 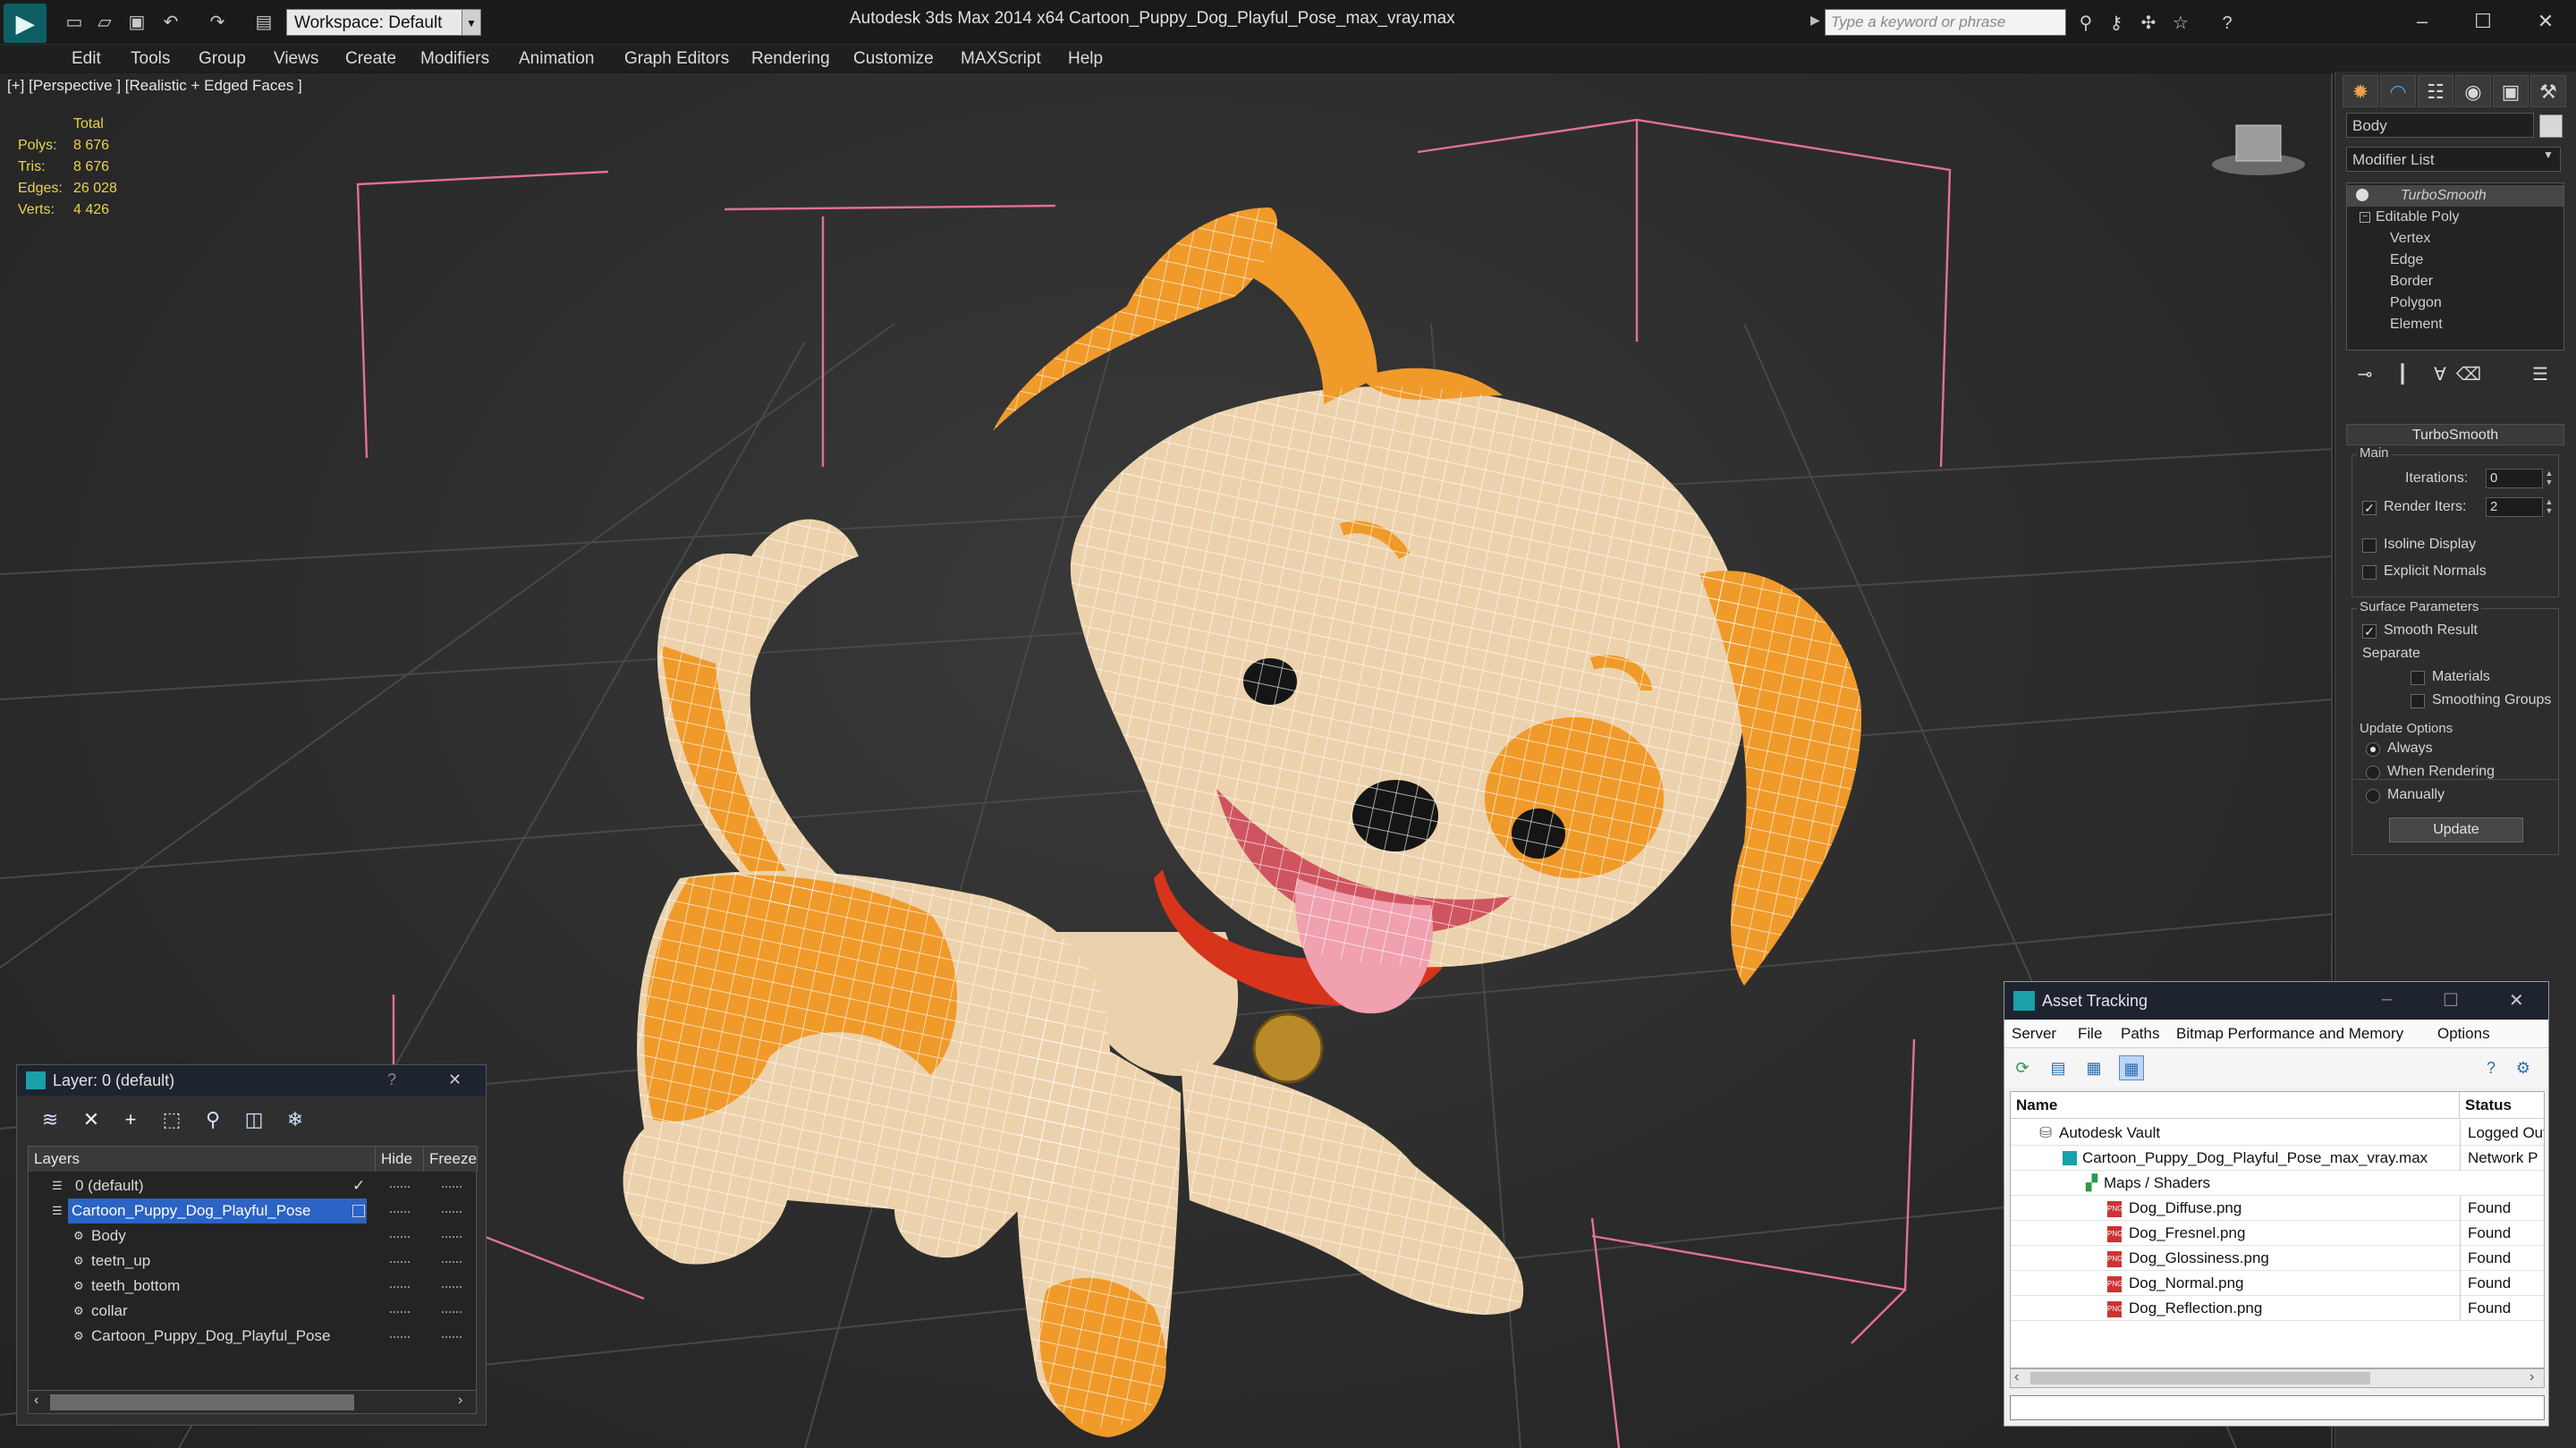 I want to click on manually-radio, so click(x=2373, y=796).